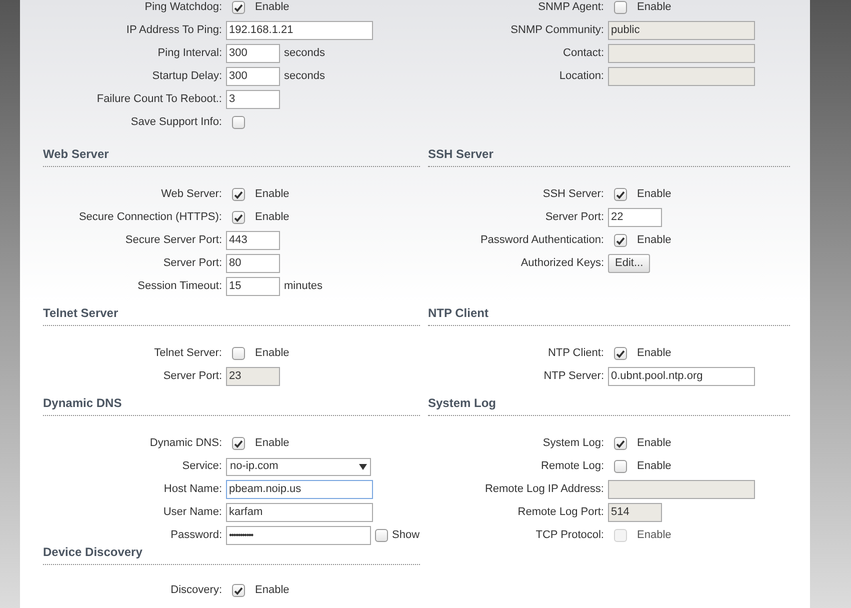 This screenshot has height=608, width=851. I want to click on field-label: Secure Server Port:, so click(173, 240).